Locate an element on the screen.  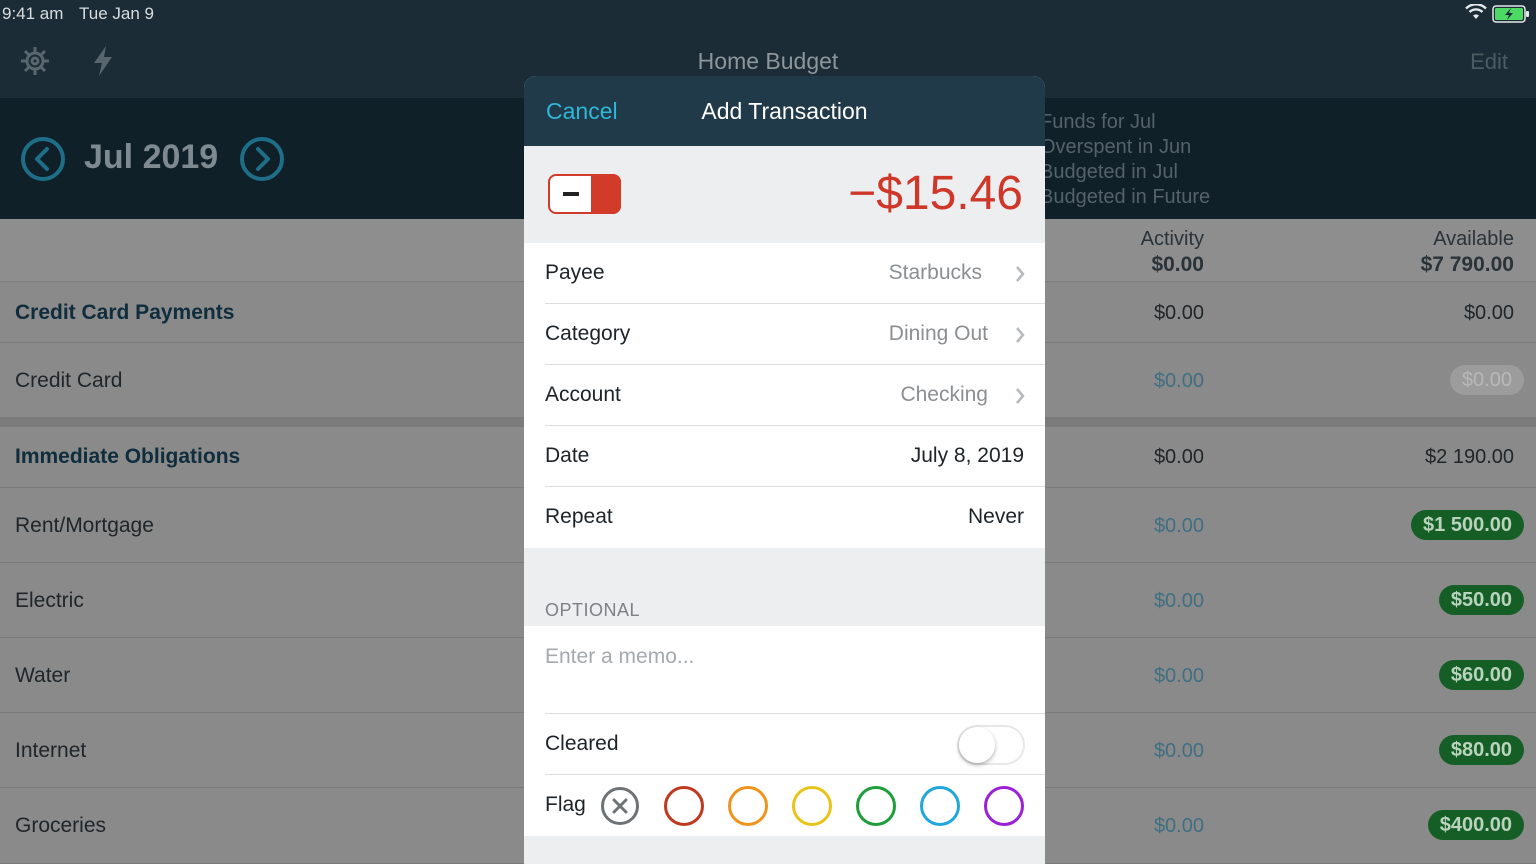
row-name: Credit Card is located at coordinates (69, 380).